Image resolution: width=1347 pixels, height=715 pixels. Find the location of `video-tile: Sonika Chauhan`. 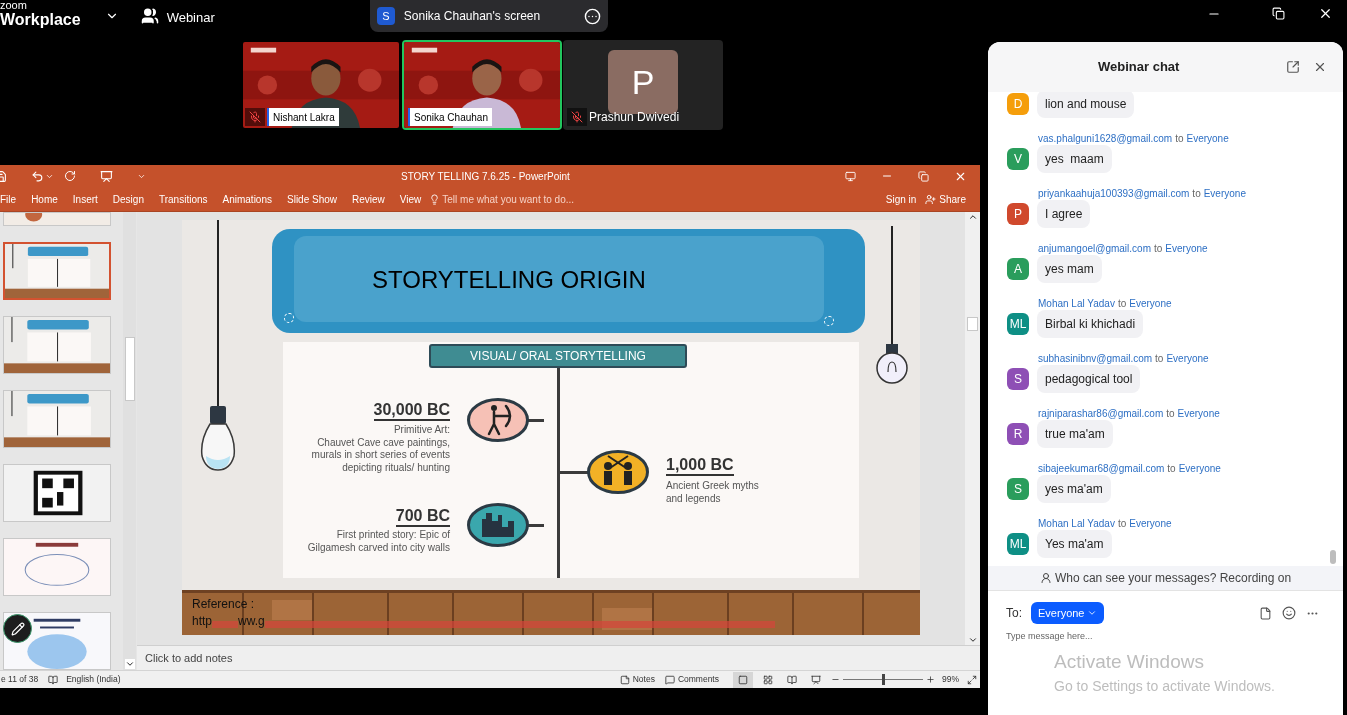

video-tile: Sonika Chauhan is located at coordinates (482, 85).